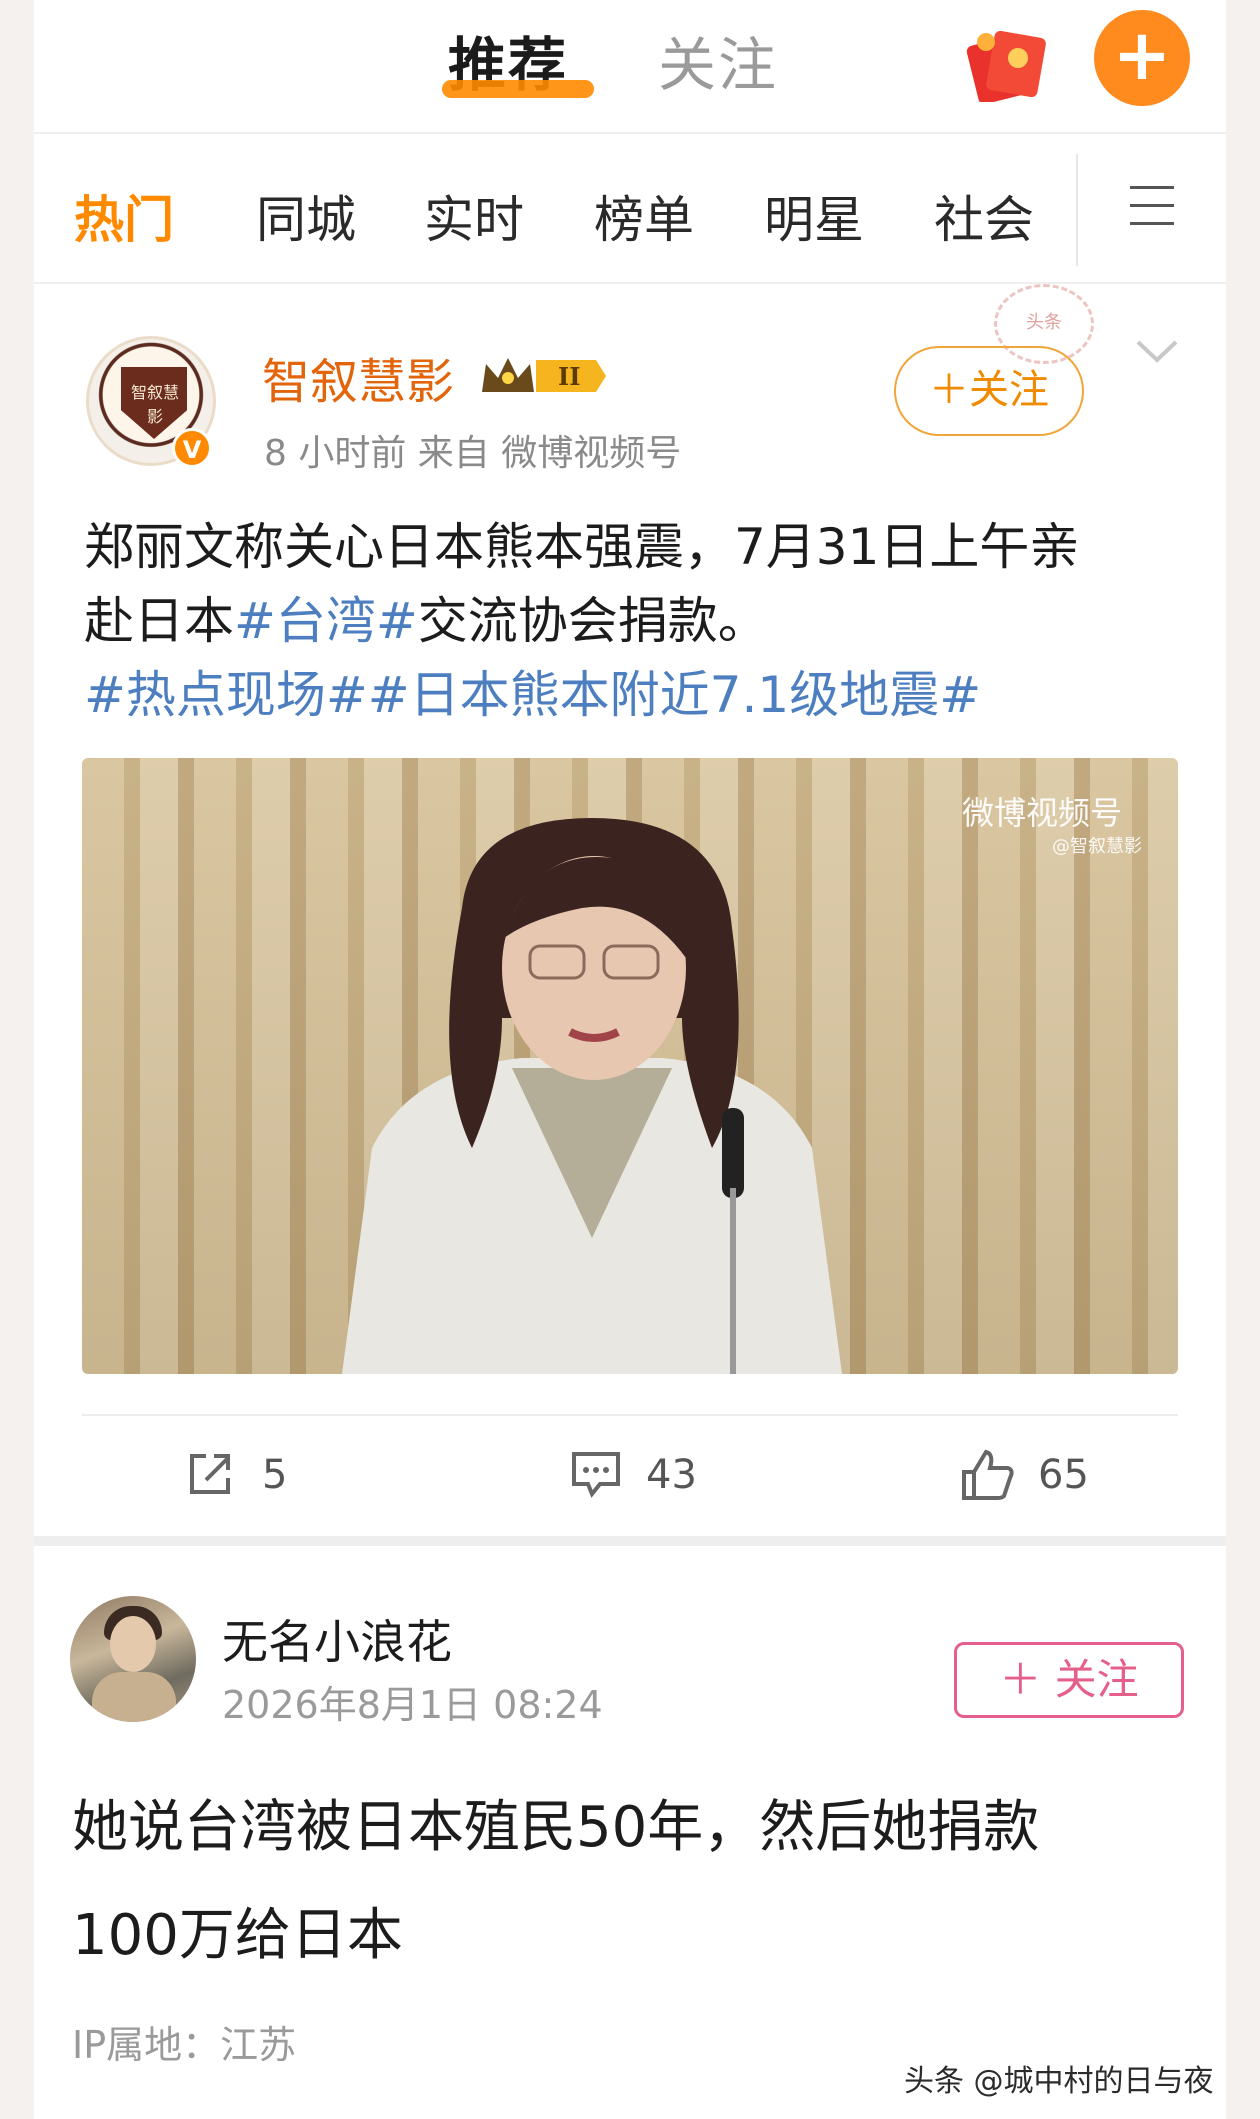 Image resolution: width=1260 pixels, height=2119 pixels. I want to click on channel-local: 同城, so click(306, 216).